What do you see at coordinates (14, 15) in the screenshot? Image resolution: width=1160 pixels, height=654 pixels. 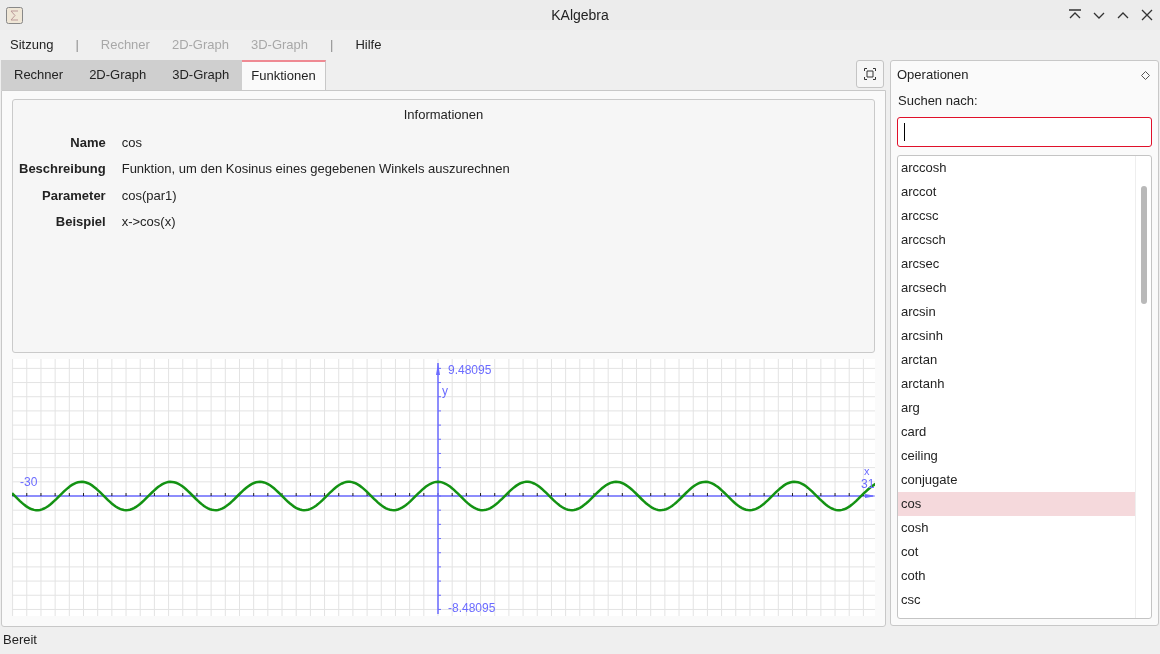 I see `app-icon` at bounding box center [14, 15].